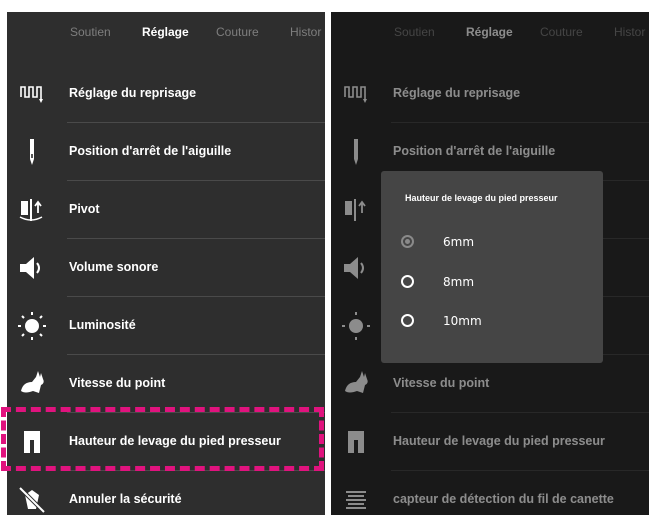 The image size is (649, 515). Describe the element at coordinates (481, 198) in the screenshot. I see `dialog-title: Hauteur de levage du pied presseur` at that location.